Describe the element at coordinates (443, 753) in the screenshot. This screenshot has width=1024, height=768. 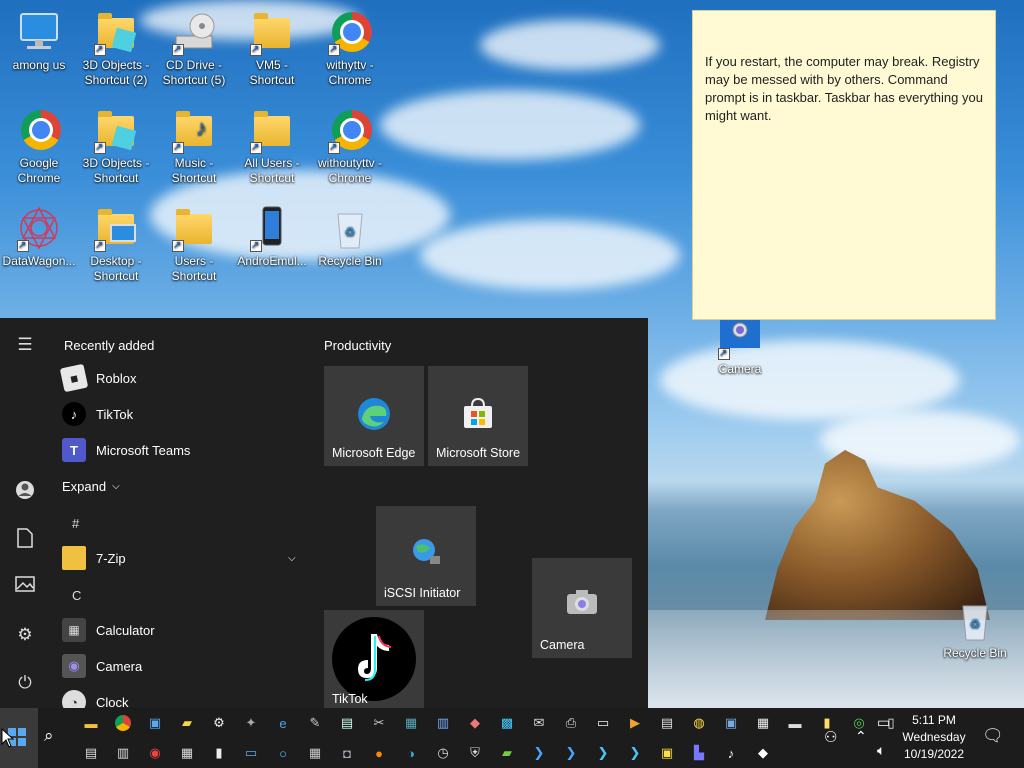
I see `stopwatch-icon: ◷` at that location.